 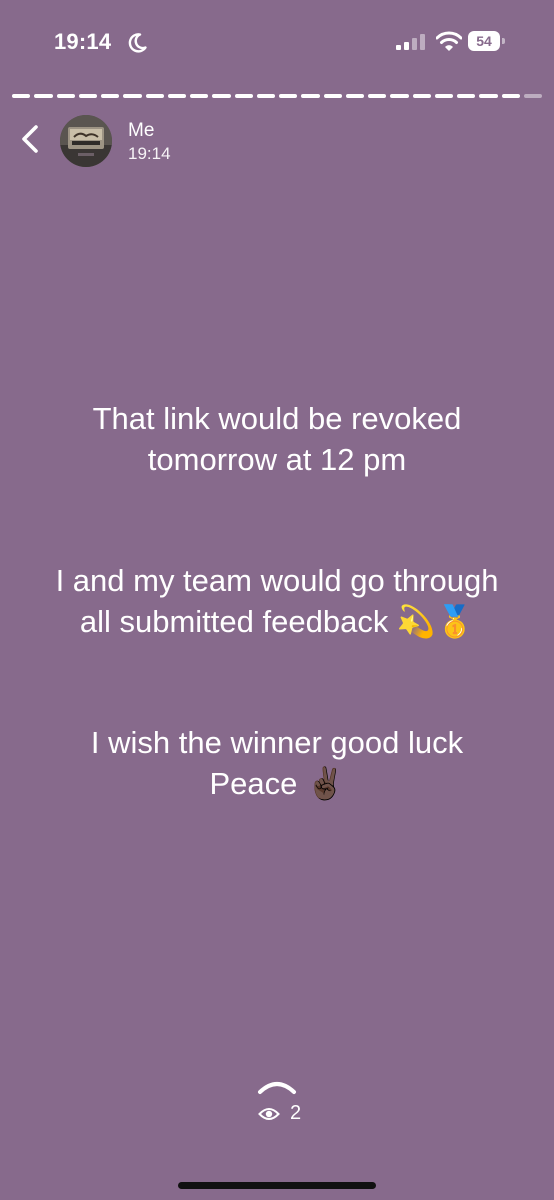 I want to click on home-indicator, so click(x=277, y=1185).